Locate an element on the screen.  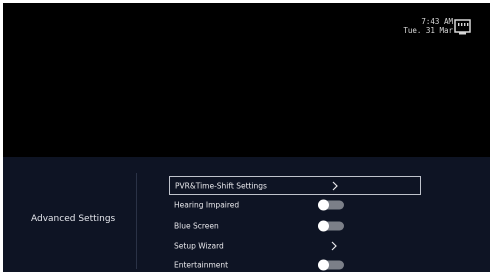
panel-divider is located at coordinates (136, 221).